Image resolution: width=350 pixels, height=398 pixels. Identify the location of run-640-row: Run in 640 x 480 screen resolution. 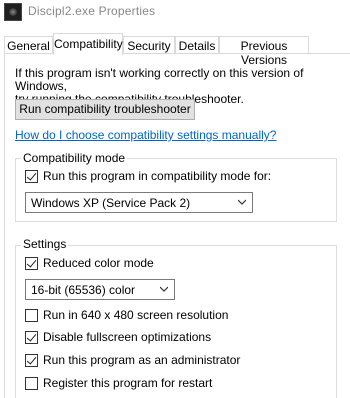
(155, 316).